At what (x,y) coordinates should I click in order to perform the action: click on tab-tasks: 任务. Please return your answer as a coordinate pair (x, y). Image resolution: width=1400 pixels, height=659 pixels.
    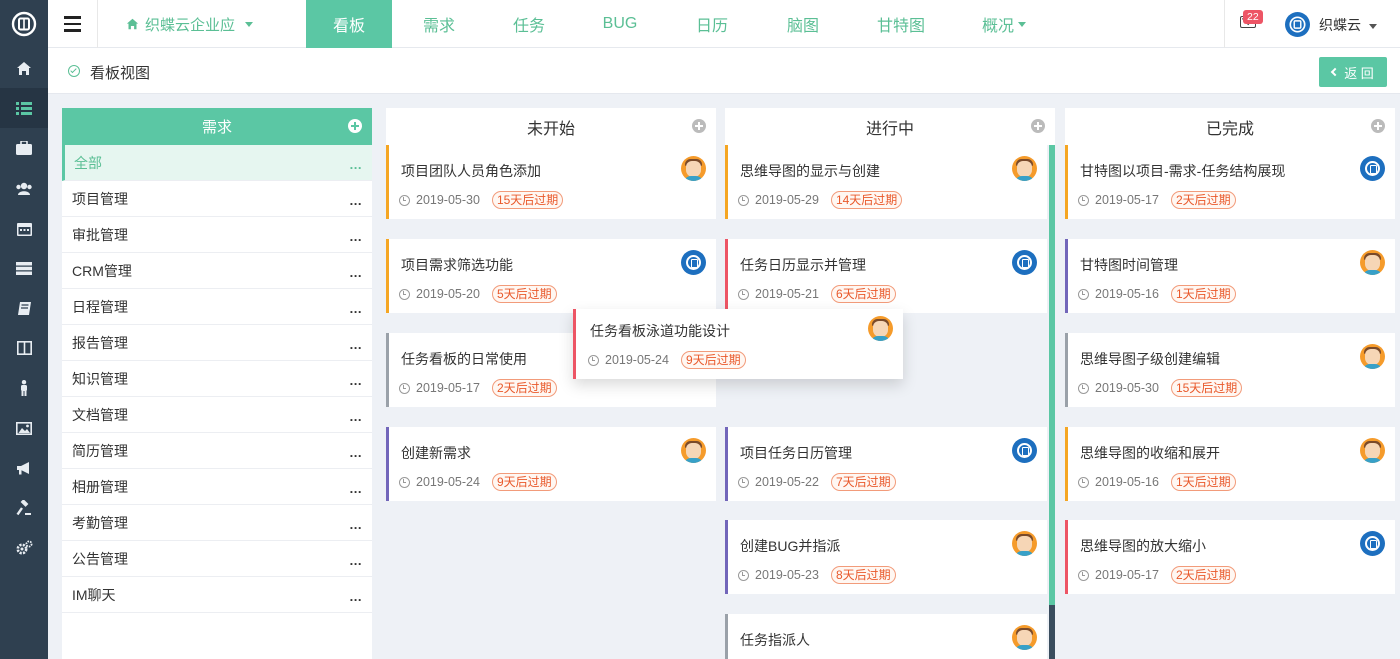
    Looking at the image, I should click on (529, 24).